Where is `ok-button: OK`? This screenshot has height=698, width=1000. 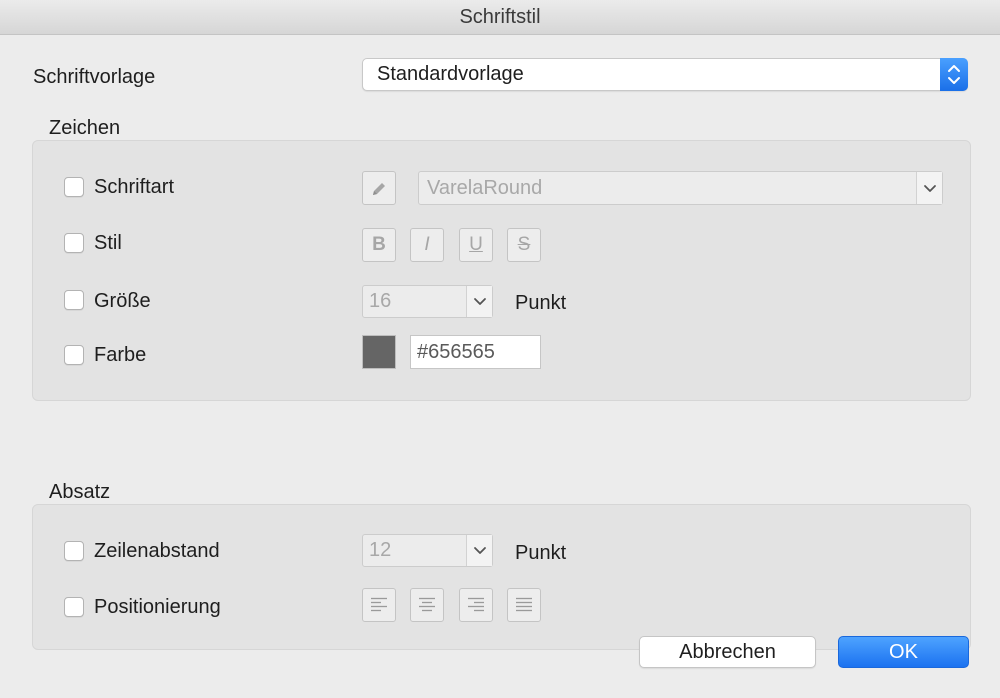
ok-button: OK is located at coordinates (903, 652).